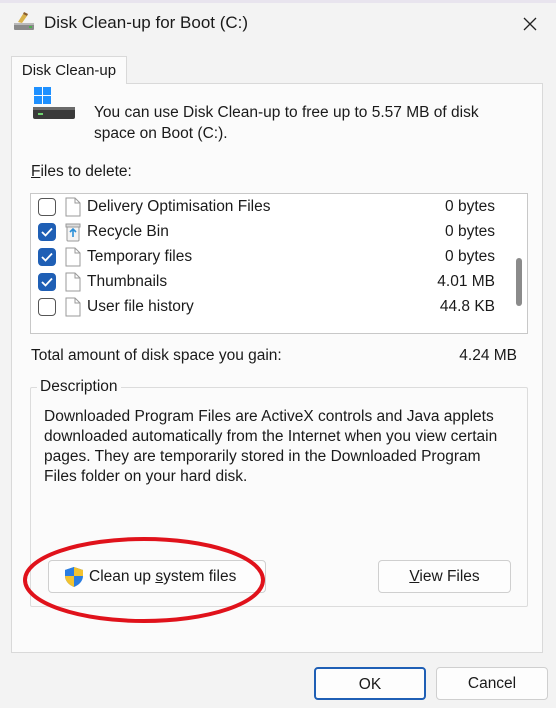 This screenshot has width=556, height=708. I want to click on list-item: Delivery Optimisation Files 0 bytes, so click(270, 207).